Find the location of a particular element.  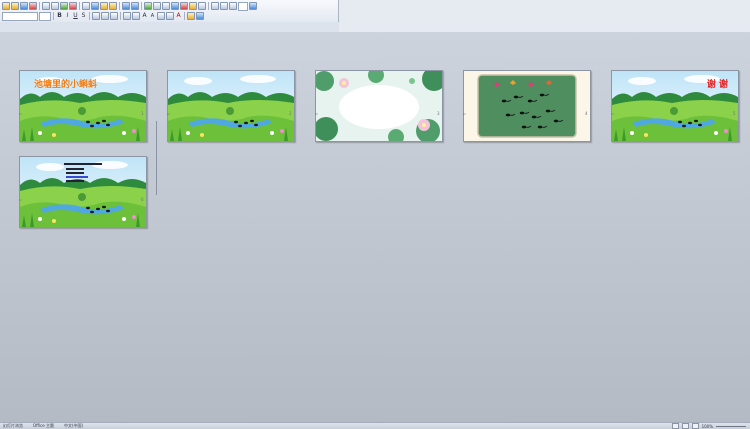

status-view: 幻灯片浏览 is located at coordinates (13, 425).